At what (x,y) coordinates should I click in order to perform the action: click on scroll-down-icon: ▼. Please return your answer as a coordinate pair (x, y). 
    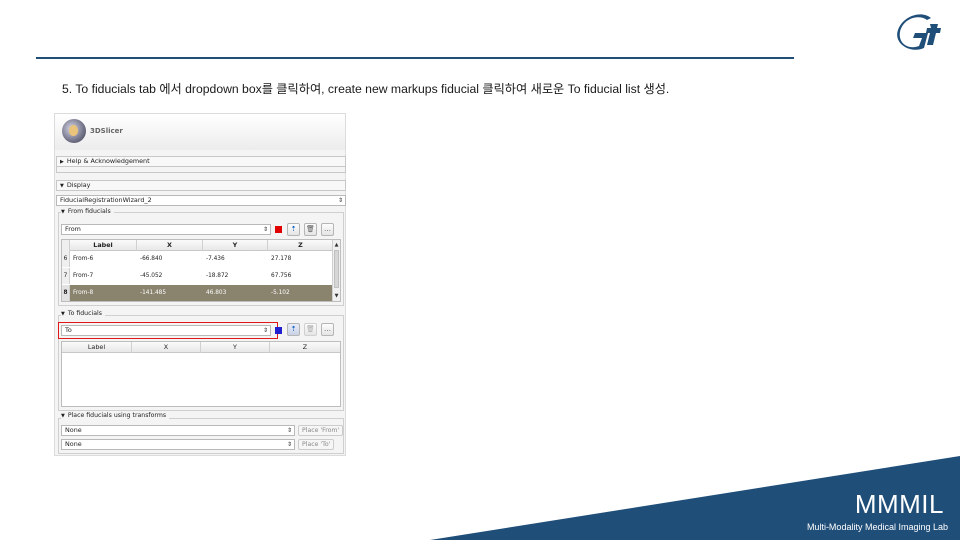
    Looking at the image, I should click on (336, 296).